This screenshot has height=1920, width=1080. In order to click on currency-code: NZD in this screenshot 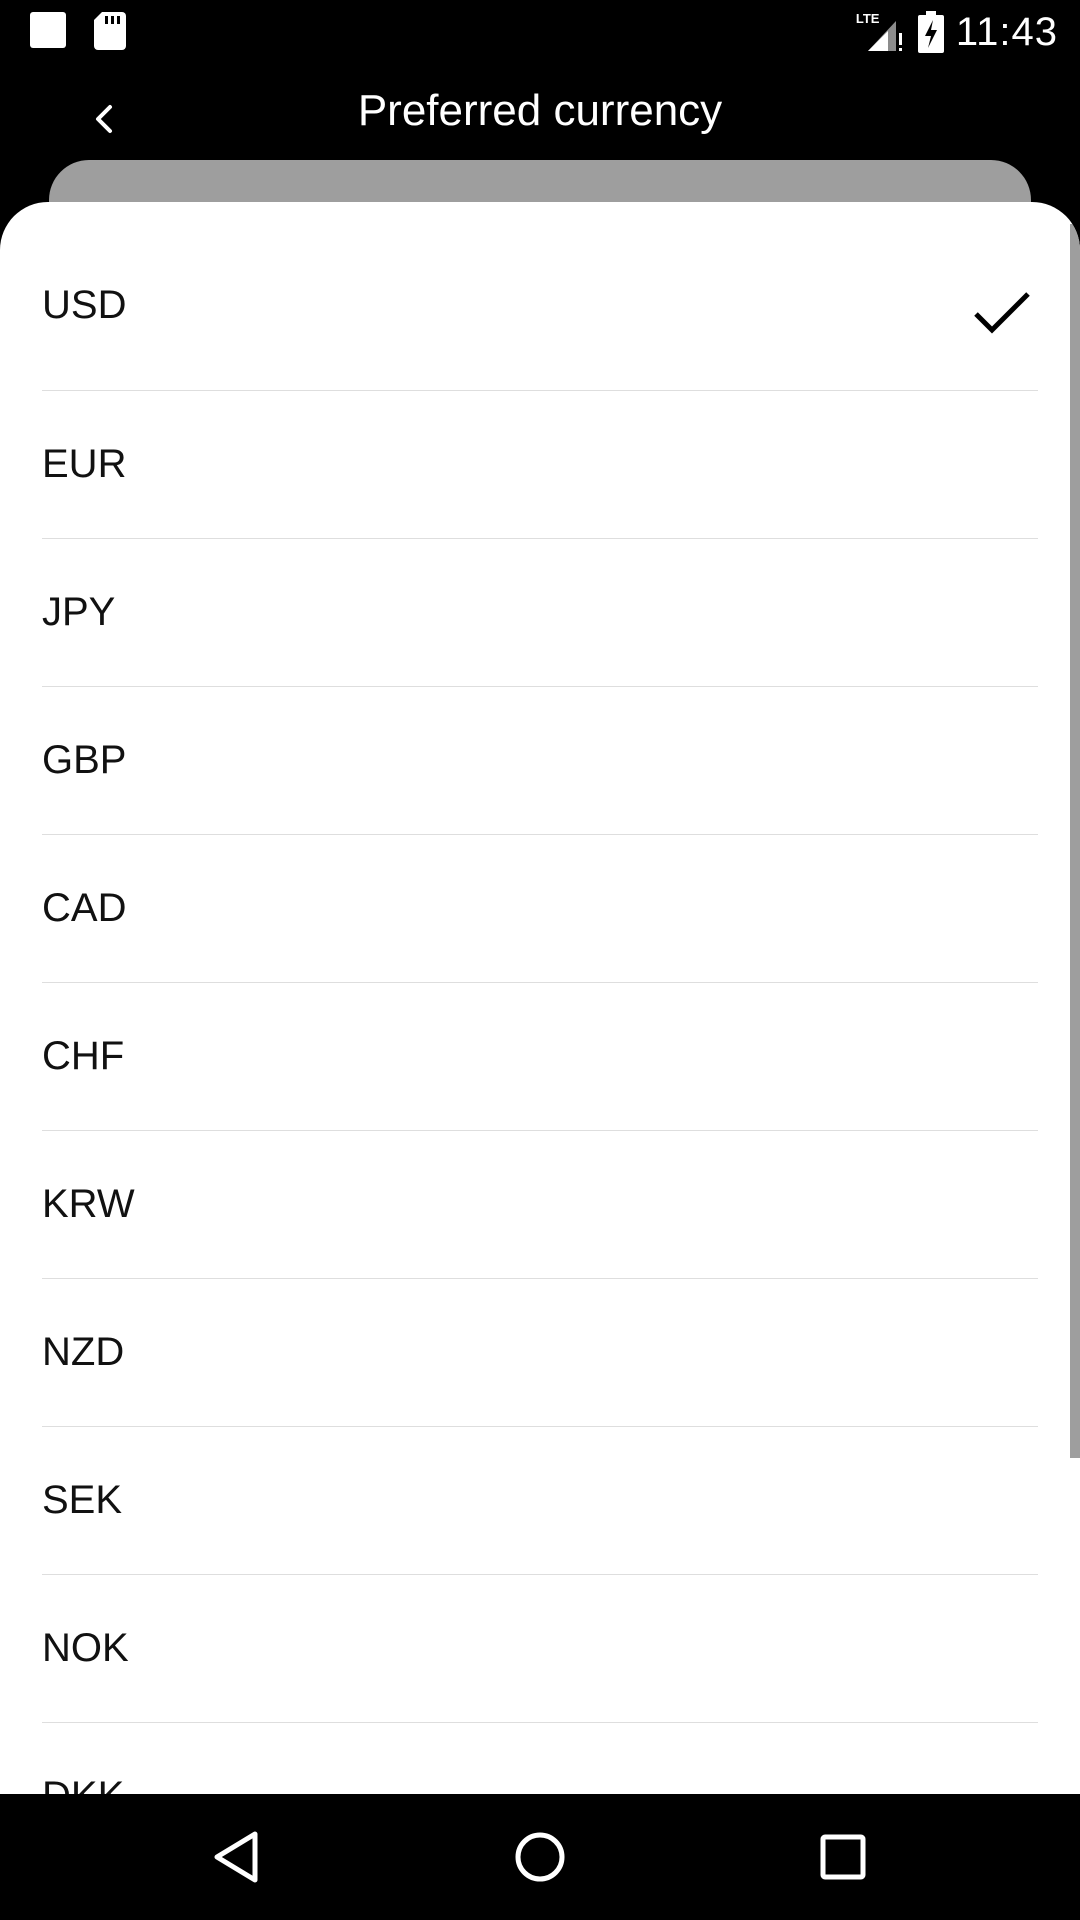, I will do `click(83, 1352)`.